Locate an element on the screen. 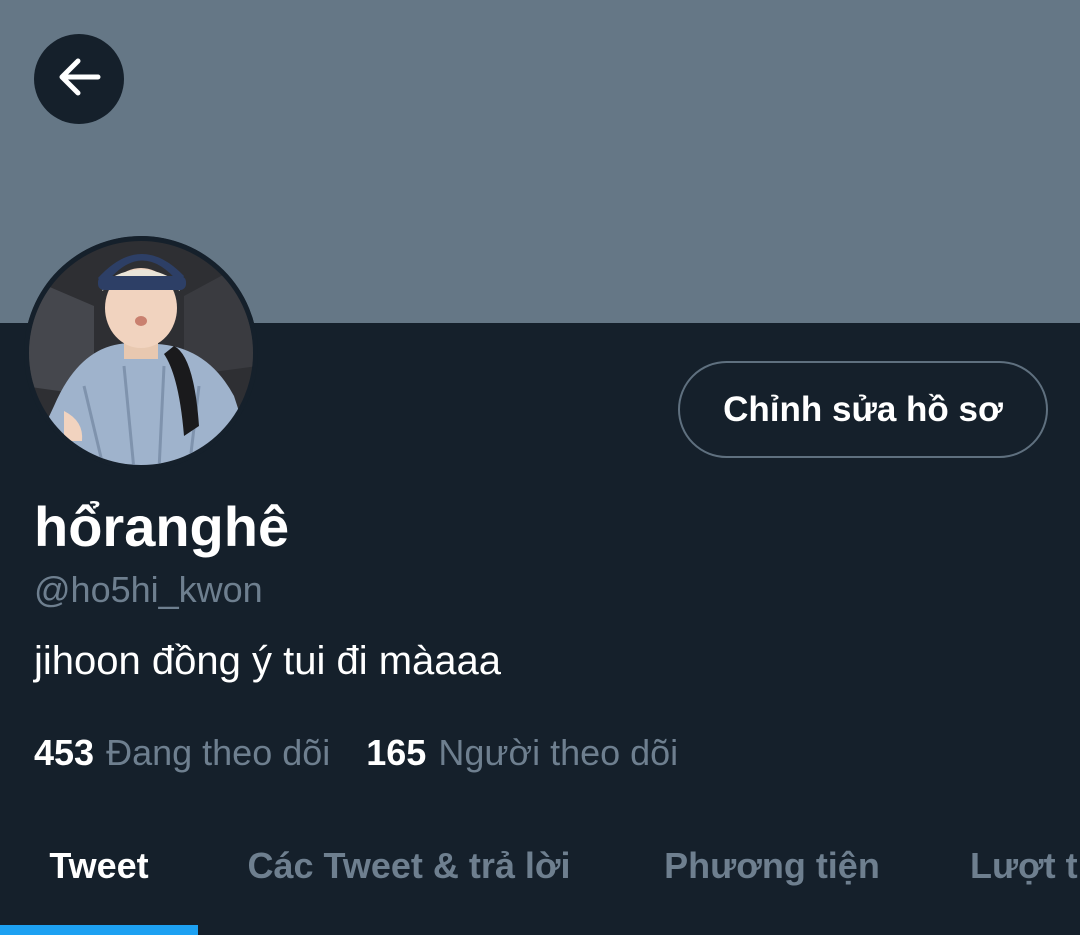 This screenshot has width=1080, height=935. following-stat: 453 Đang theo dõi is located at coordinates (182, 753).